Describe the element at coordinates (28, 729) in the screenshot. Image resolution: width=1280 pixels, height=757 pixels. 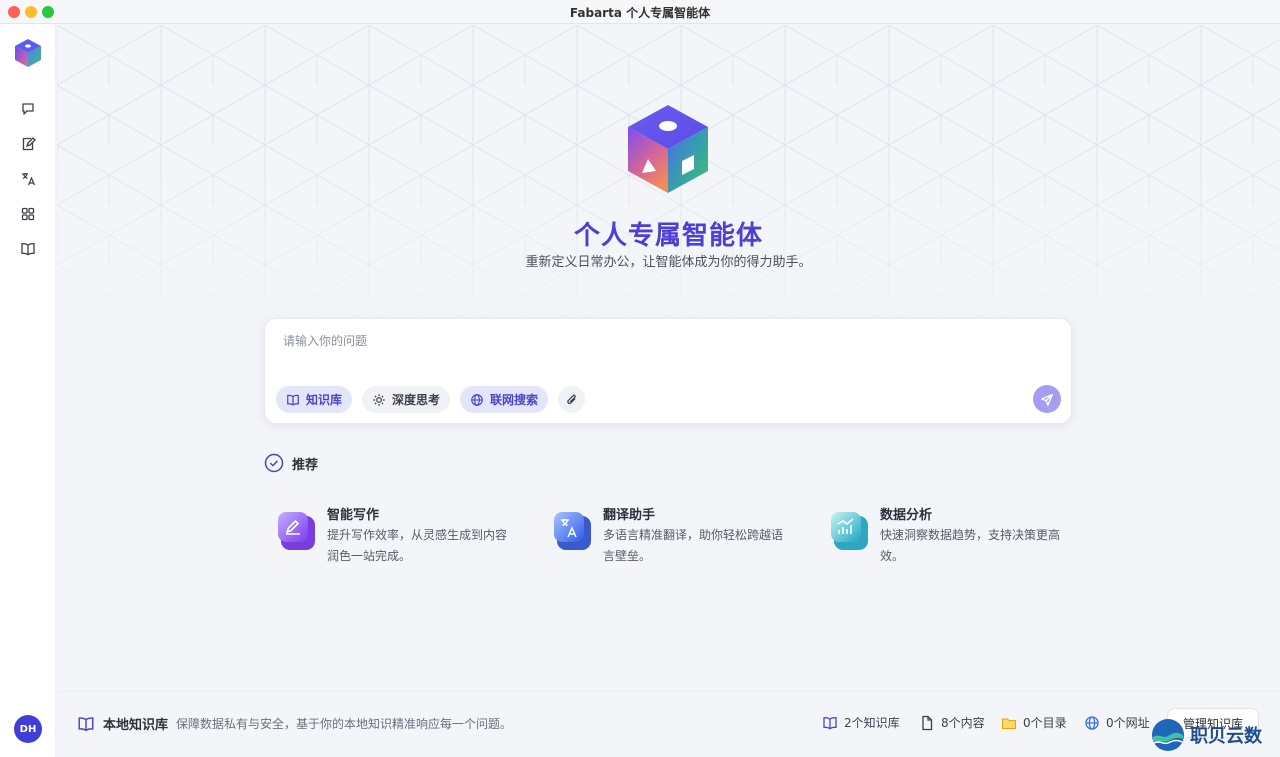
I see `user-avatar: DH` at that location.